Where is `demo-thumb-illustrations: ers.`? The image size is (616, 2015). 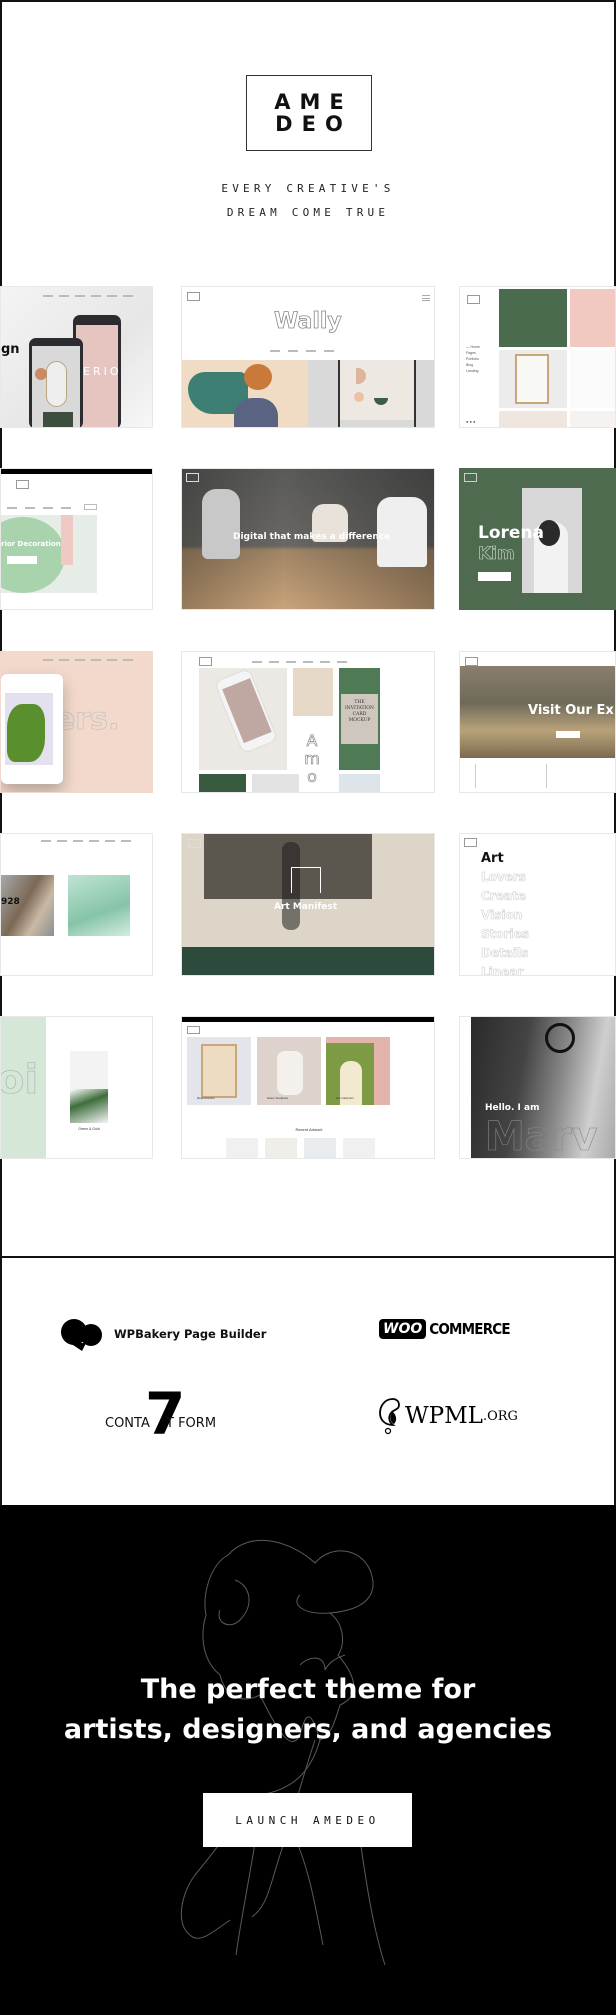
demo-thumb-illustrations: ers. is located at coordinates (76, 722).